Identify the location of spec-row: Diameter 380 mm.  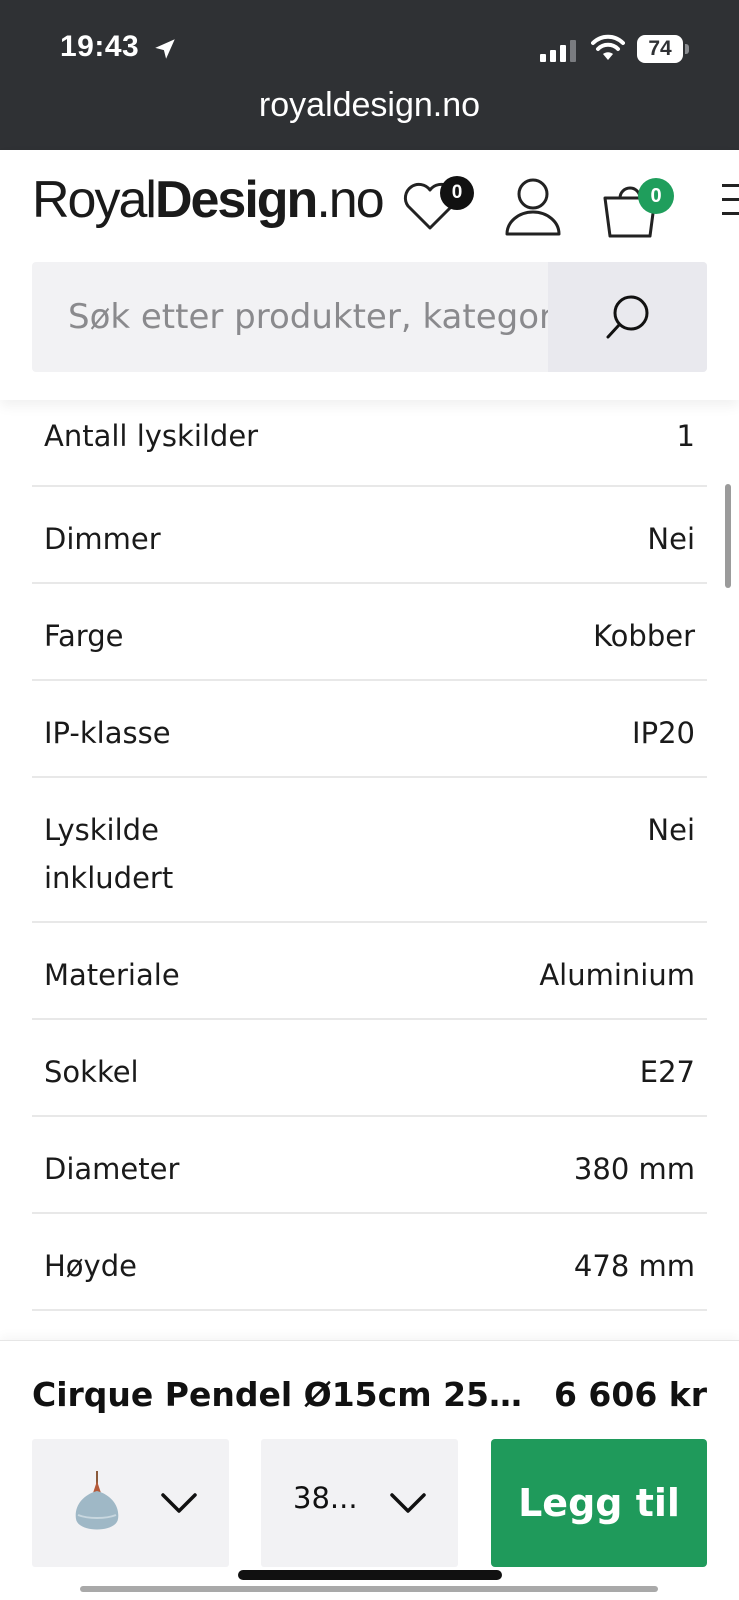
(369, 1165).